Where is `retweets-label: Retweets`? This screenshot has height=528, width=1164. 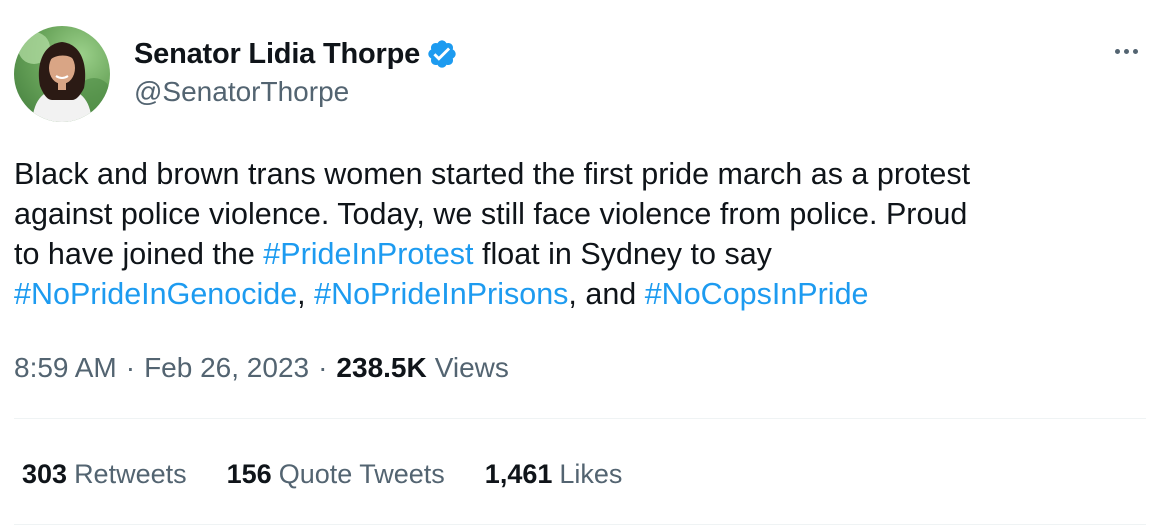 retweets-label: Retweets is located at coordinates (130, 473).